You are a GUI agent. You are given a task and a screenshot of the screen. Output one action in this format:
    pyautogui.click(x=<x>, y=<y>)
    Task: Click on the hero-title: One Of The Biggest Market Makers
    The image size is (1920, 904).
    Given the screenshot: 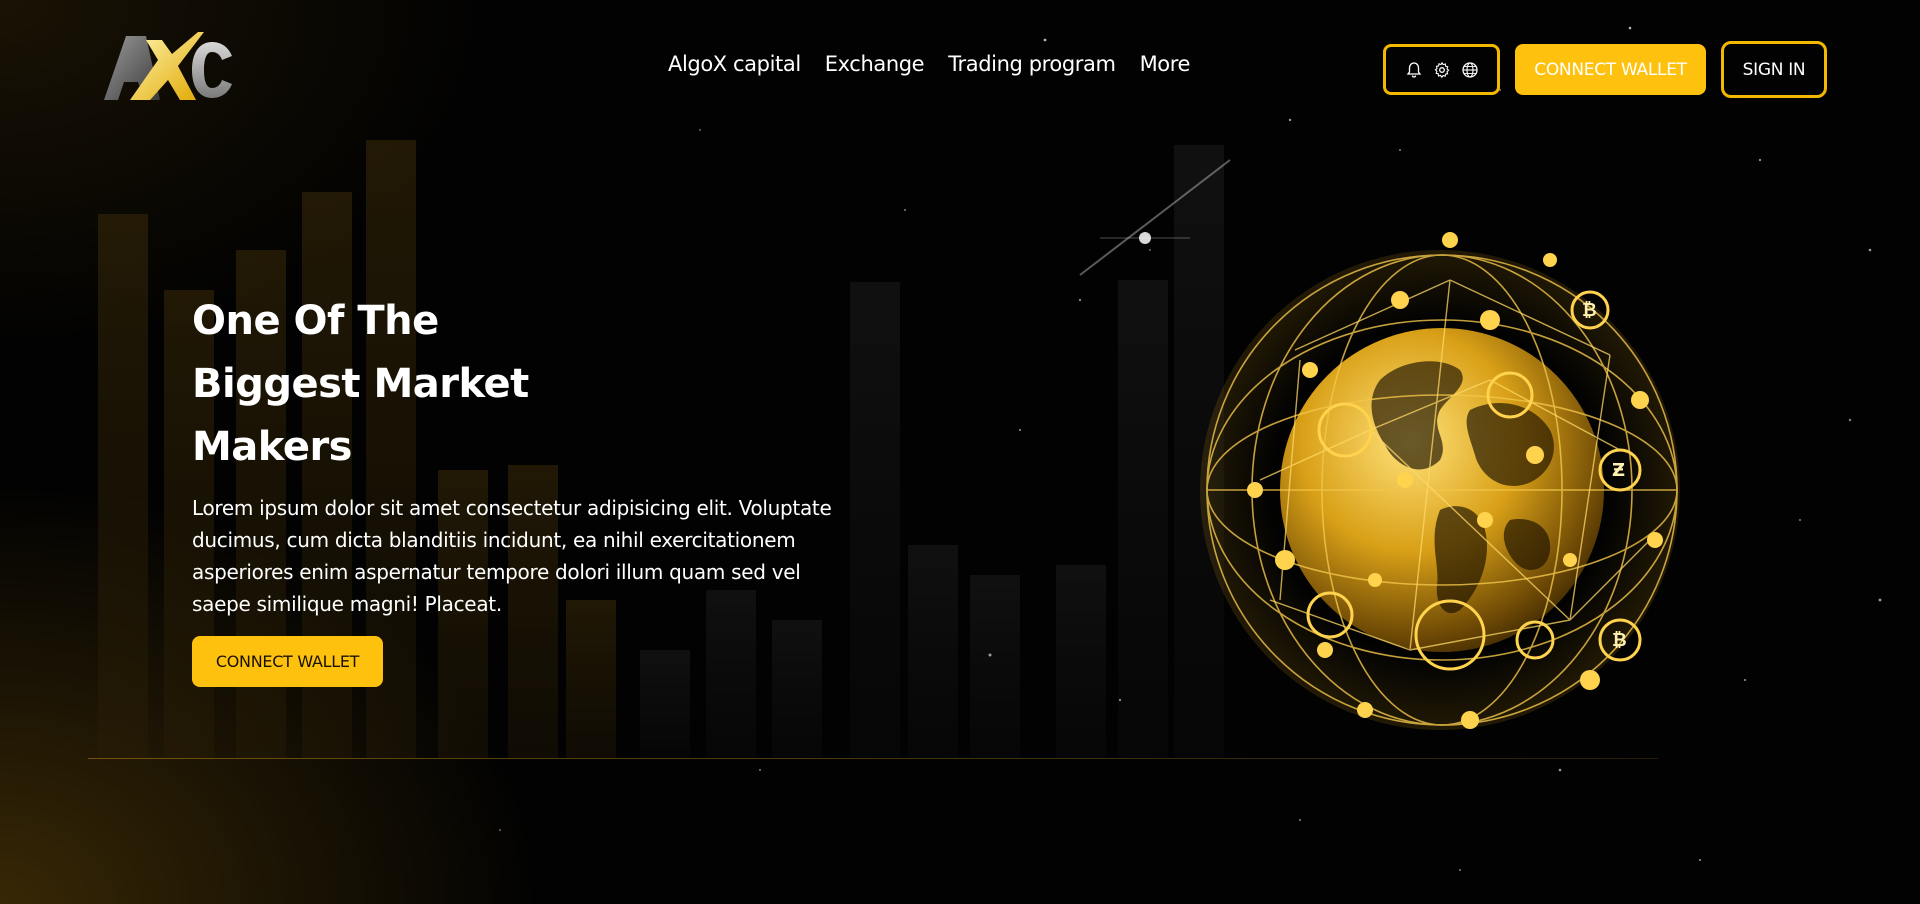 What is the action you would take?
    pyautogui.click(x=472, y=384)
    